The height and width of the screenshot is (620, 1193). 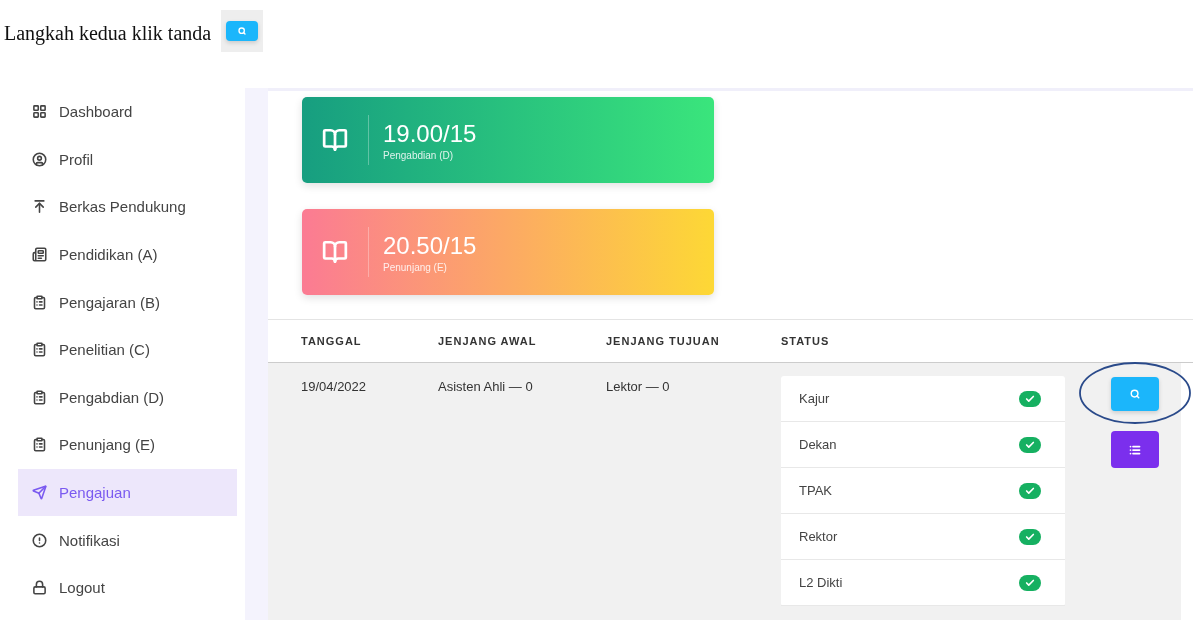 What do you see at coordinates (486, 386) in the screenshot?
I see `table-cell-text: Asisten Ahli — 0` at bounding box center [486, 386].